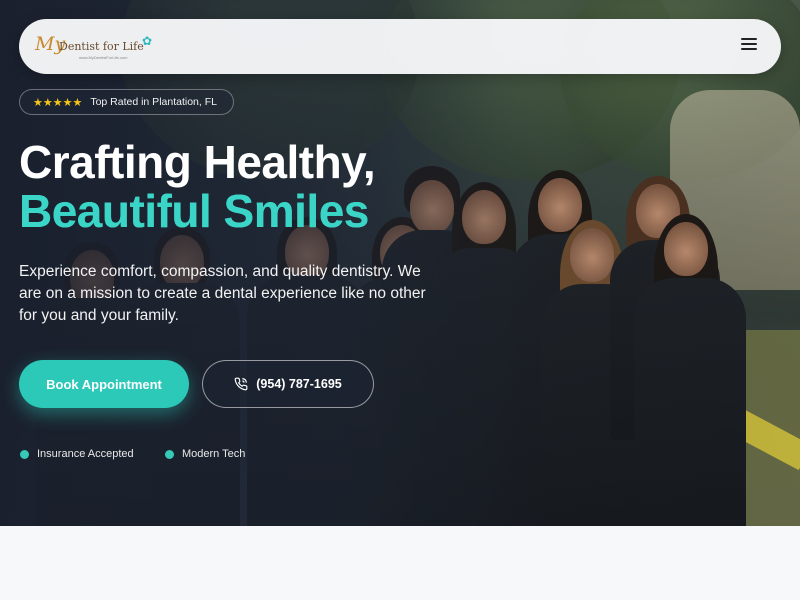 Image resolution: width=800 pixels, height=600 pixels. I want to click on phone-number-label: (954) 787-1695, so click(299, 384).